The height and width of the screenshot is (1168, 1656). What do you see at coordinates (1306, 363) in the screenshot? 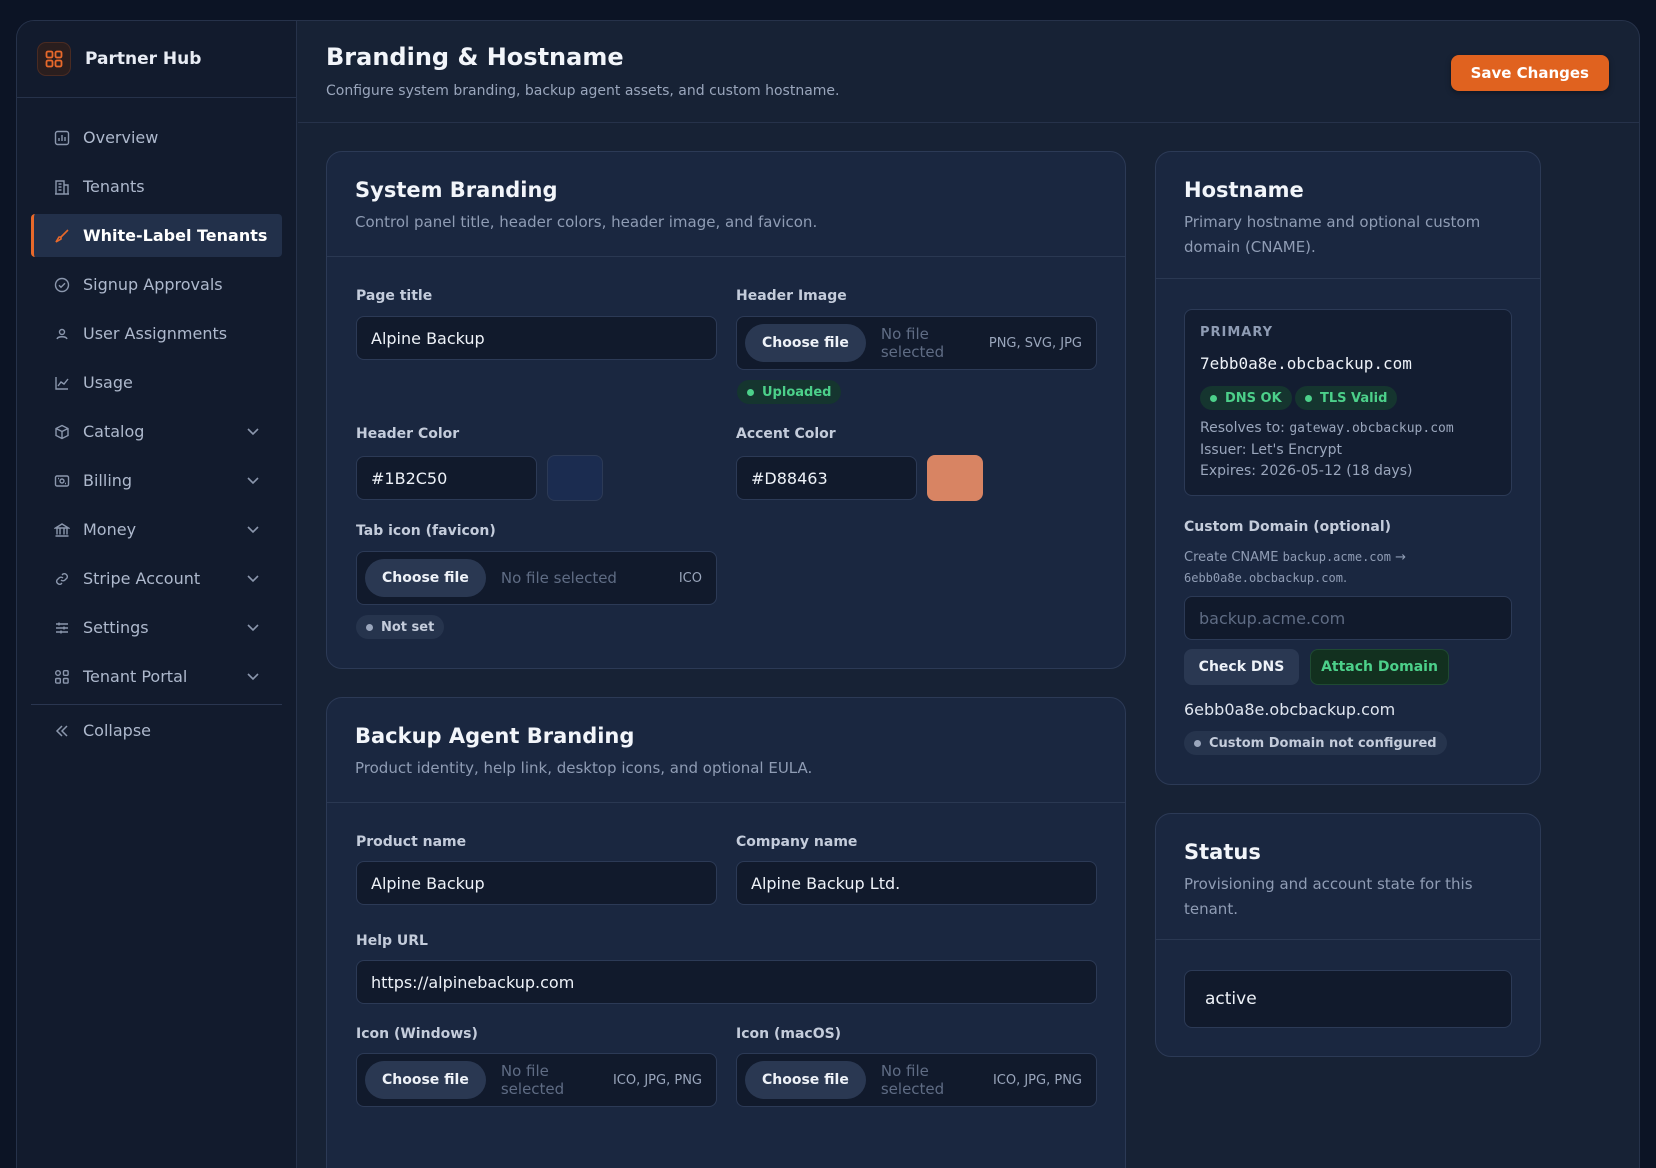
I see `primary-hostname: 7ebb0a8e.obcbackup.com` at bounding box center [1306, 363].